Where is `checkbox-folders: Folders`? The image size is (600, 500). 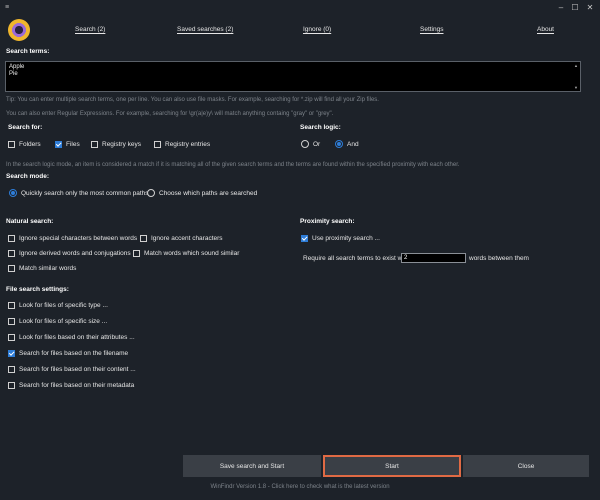 checkbox-folders: Folders is located at coordinates (24, 144).